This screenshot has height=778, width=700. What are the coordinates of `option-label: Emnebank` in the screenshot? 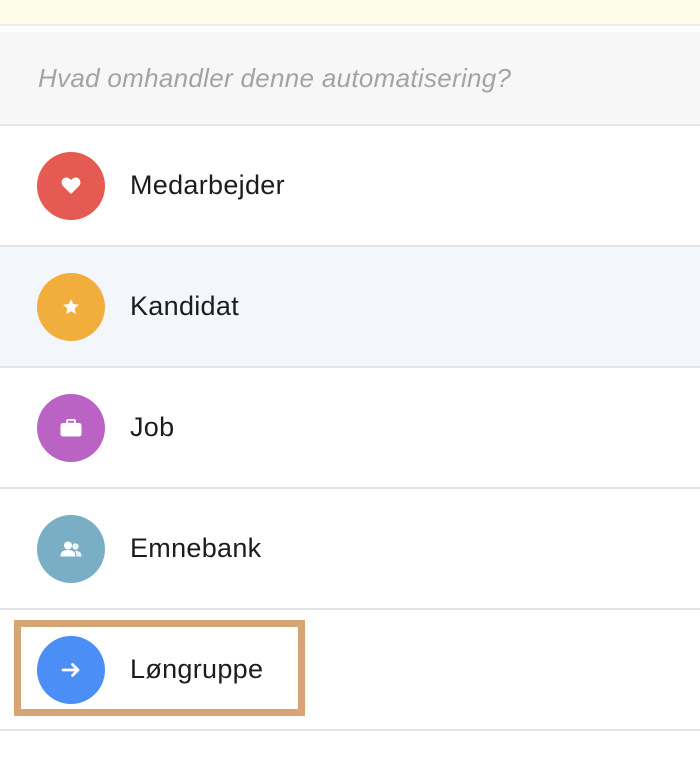 It's located at (196, 548).